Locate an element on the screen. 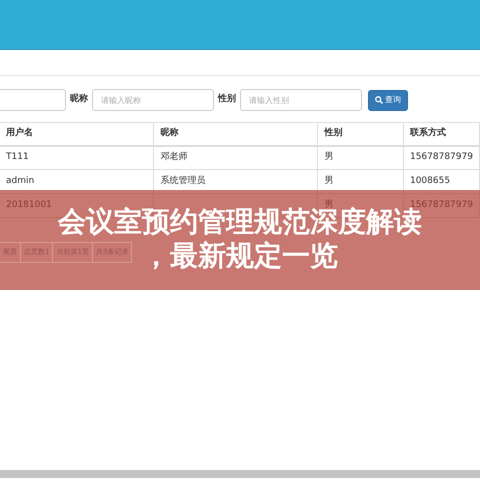 This screenshot has width=480, height=480. field-label: 昵称 is located at coordinates (79, 99).